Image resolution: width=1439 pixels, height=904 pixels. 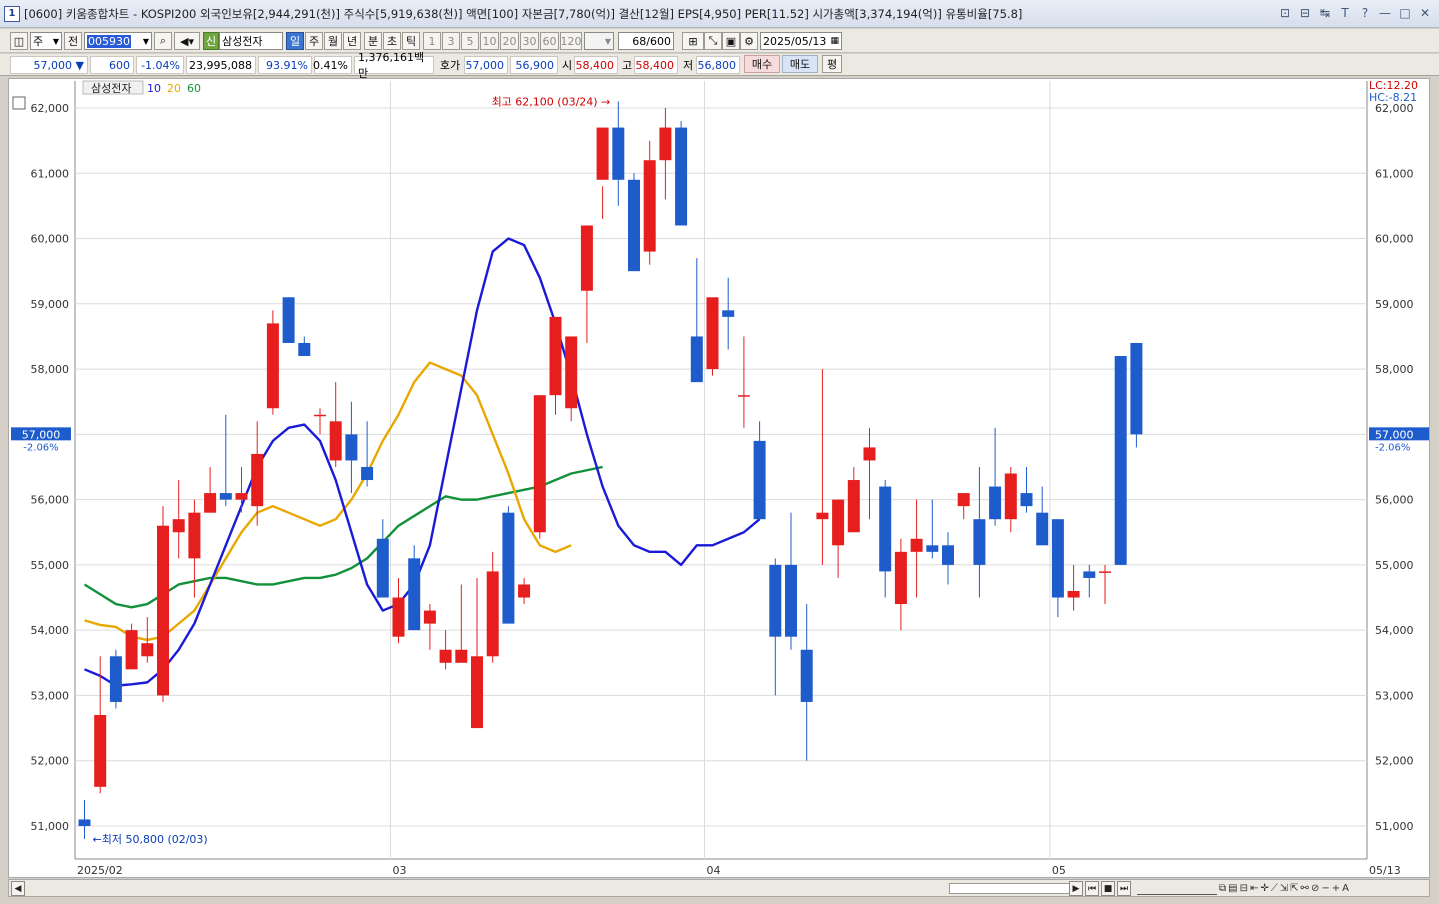 What do you see at coordinates (1108, 888) in the screenshot?
I see `stop-icon: ■` at bounding box center [1108, 888].